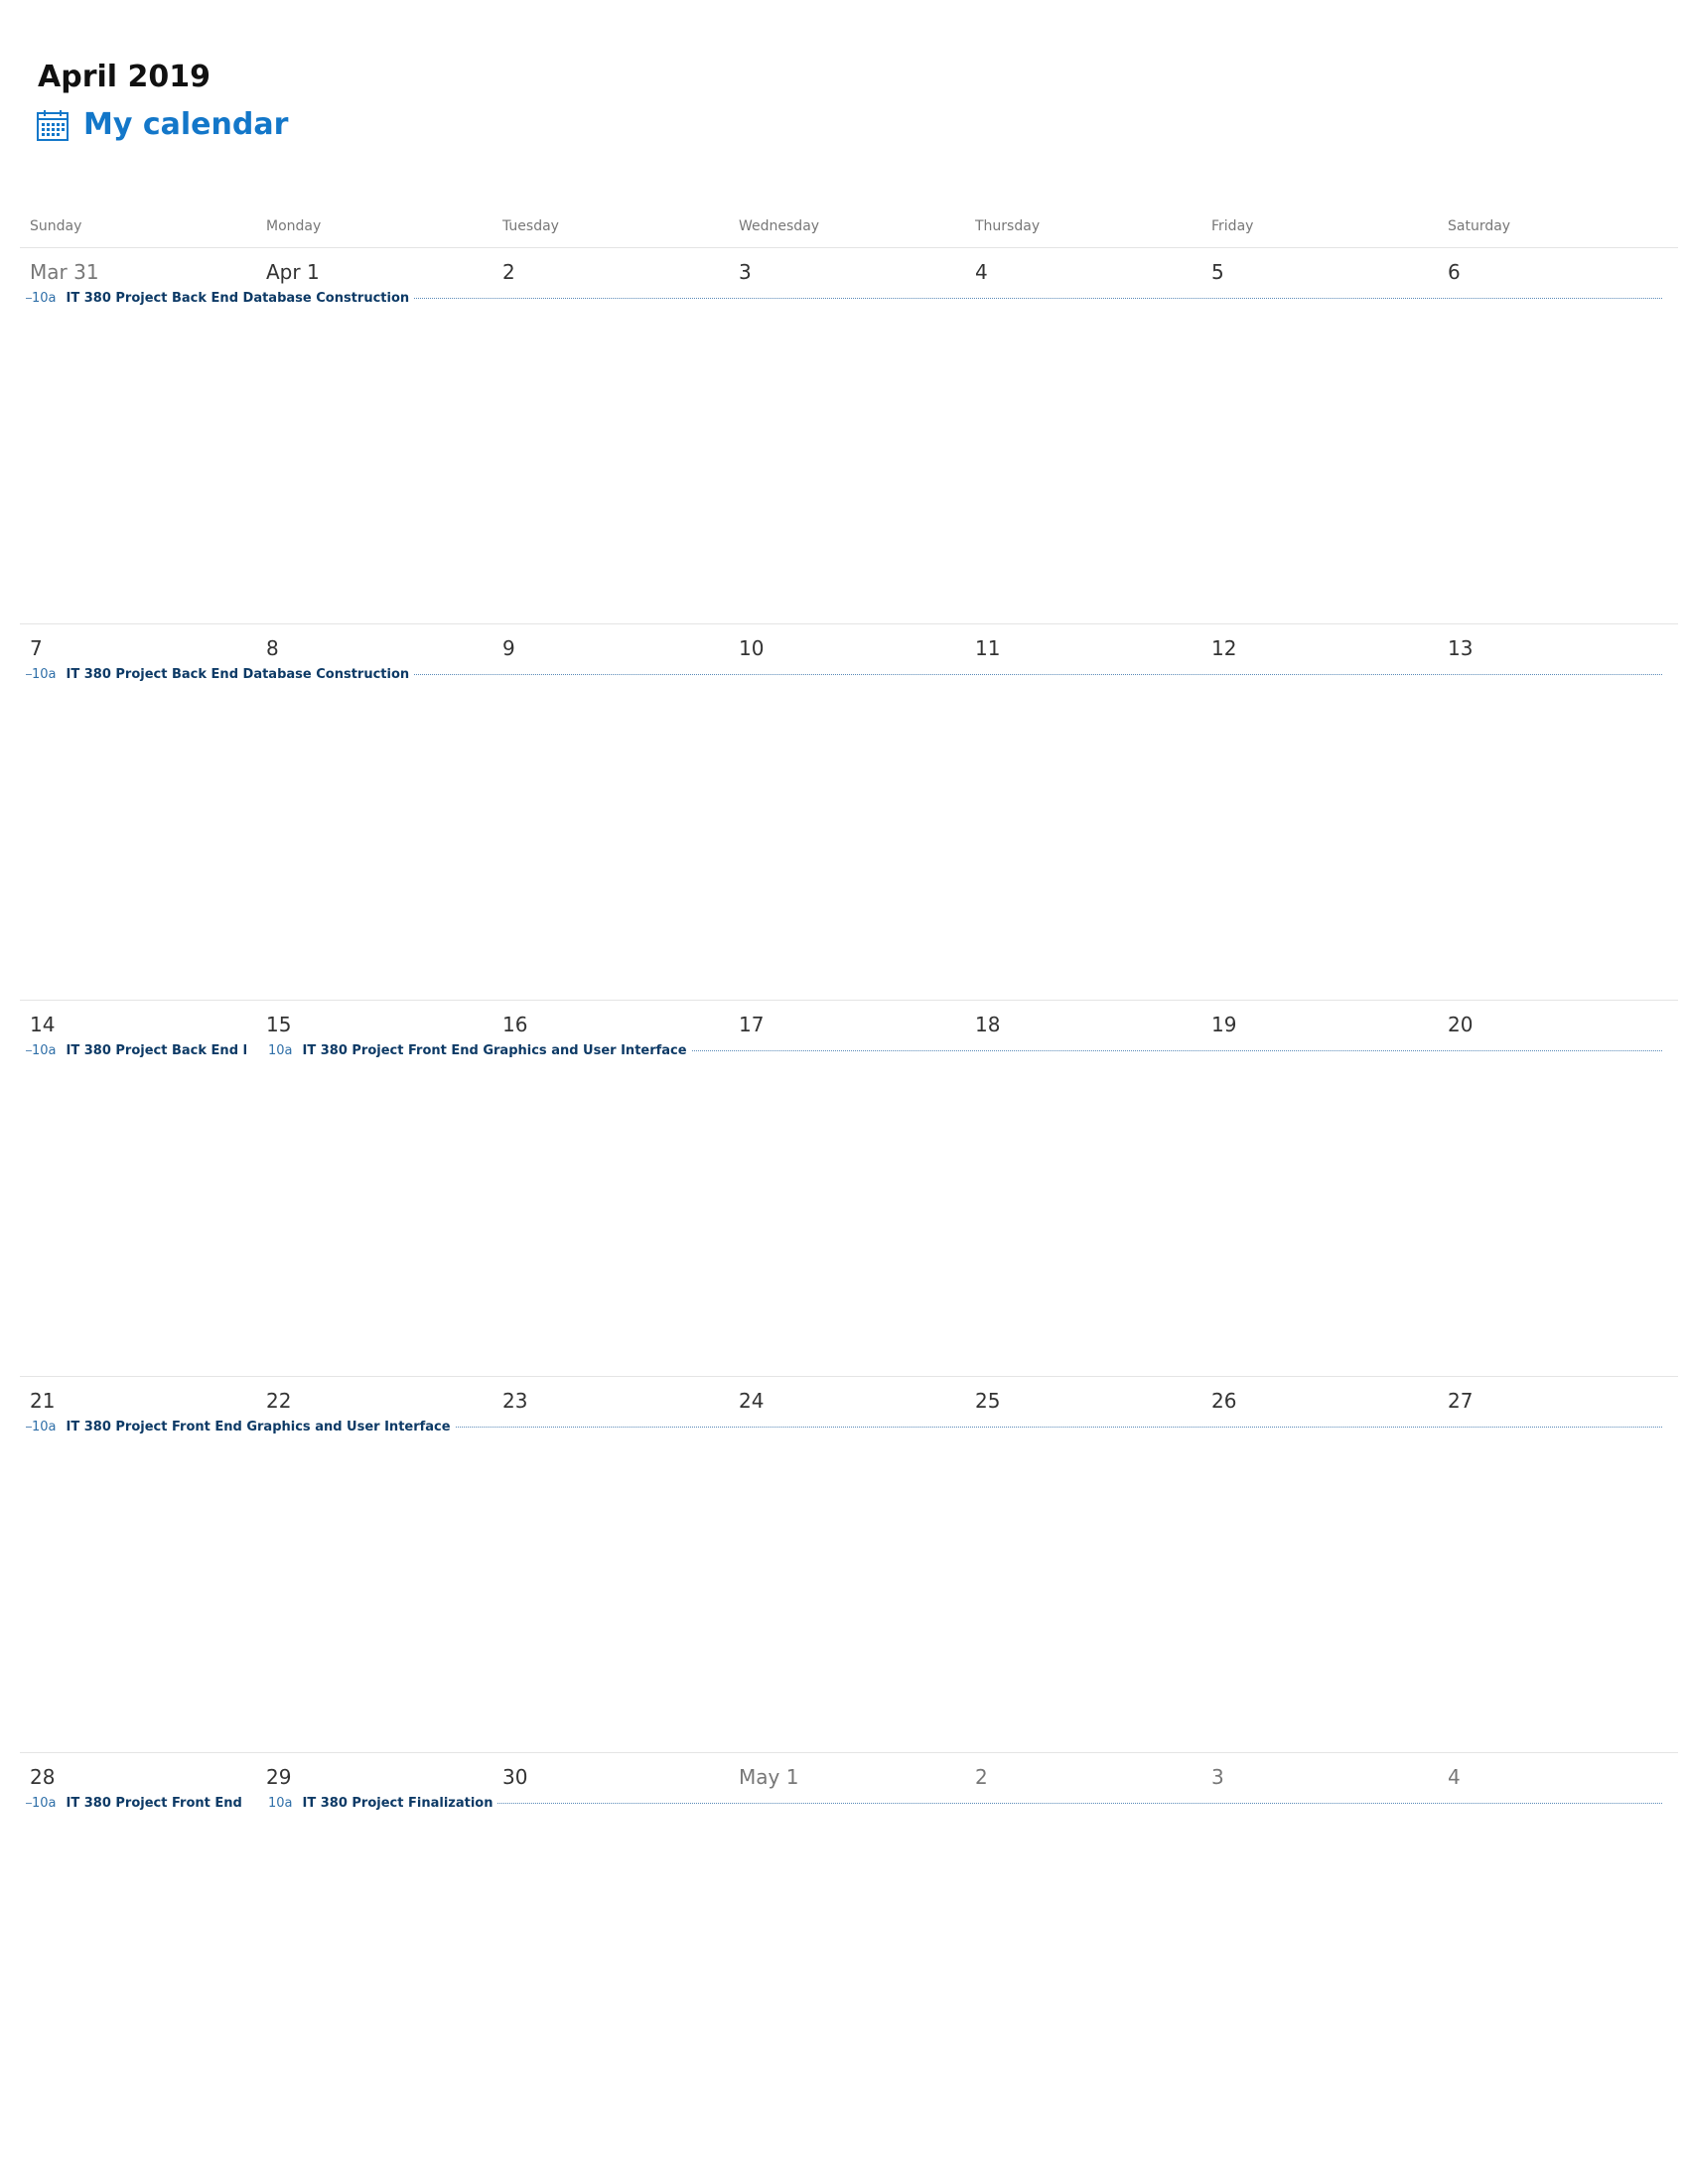 The image size is (1688, 2184). Describe the element at coordinates (278, 1777) in the screenshot. I see `day-number: 29` at that location.